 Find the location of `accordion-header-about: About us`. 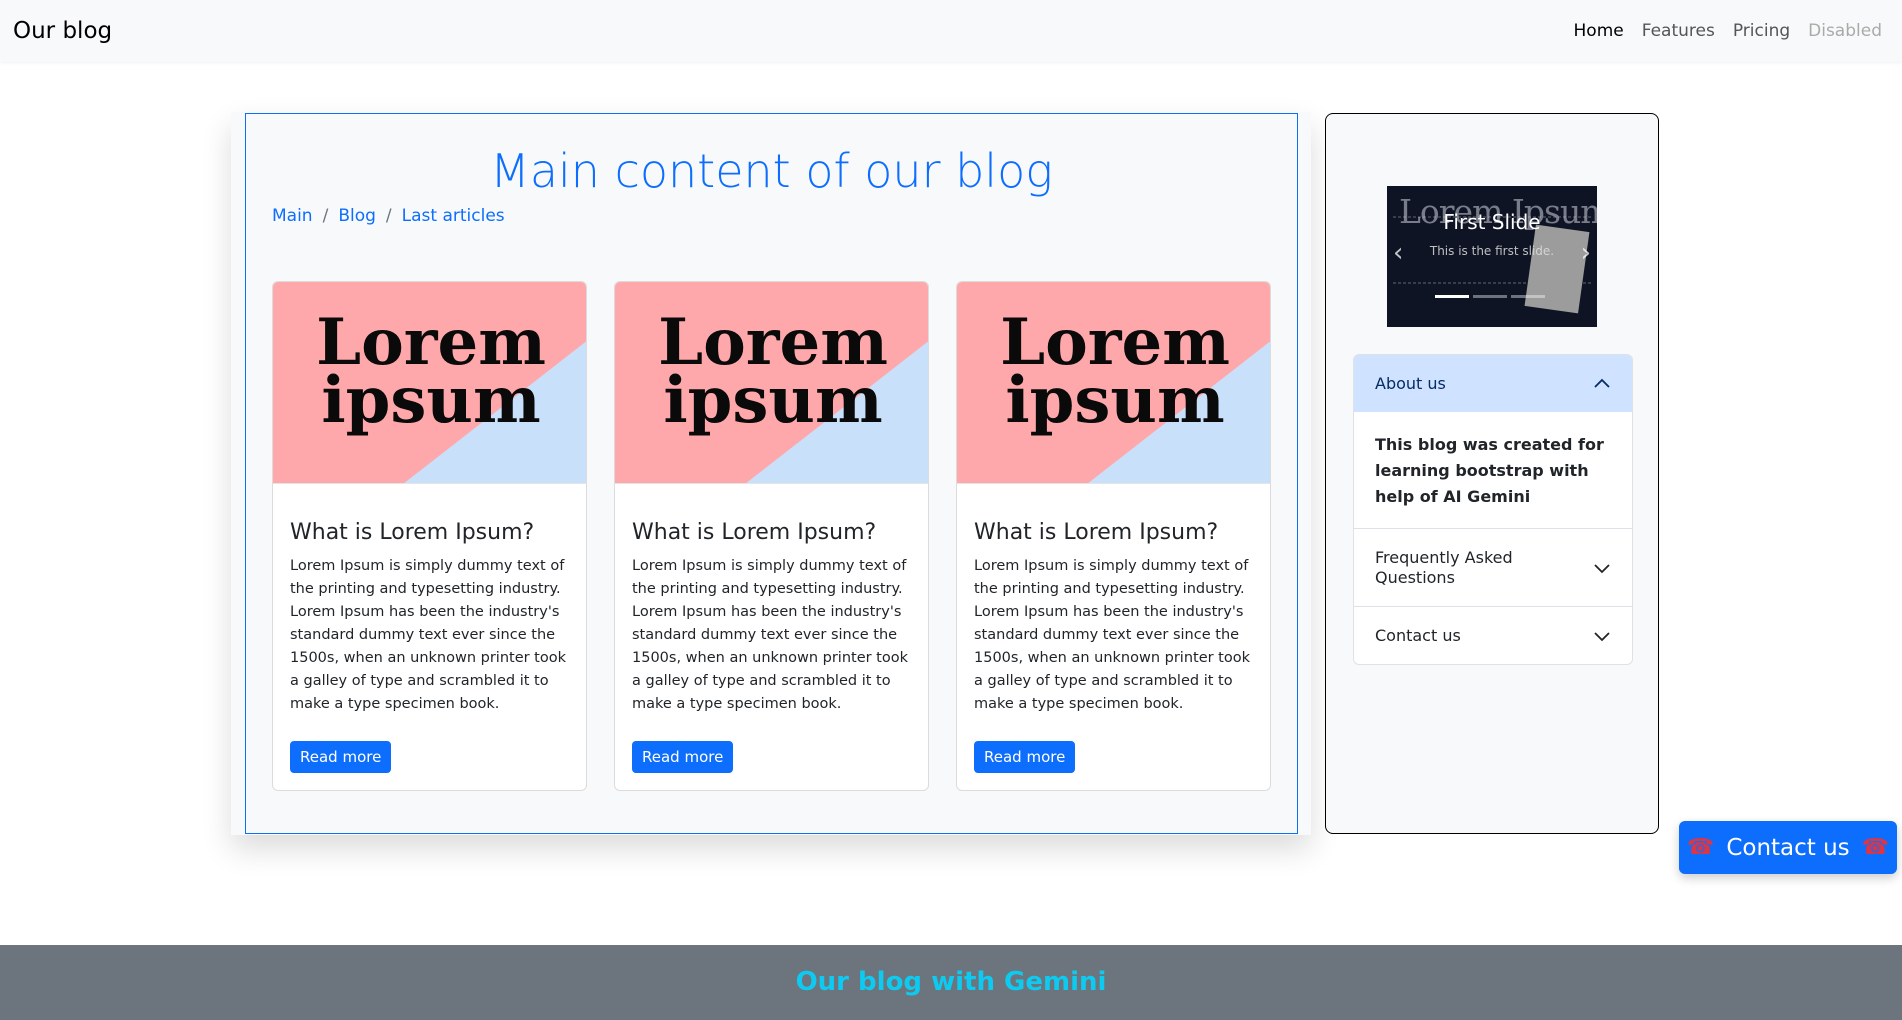

accordion-header-about: About us is located at coordinates (1493, 383).